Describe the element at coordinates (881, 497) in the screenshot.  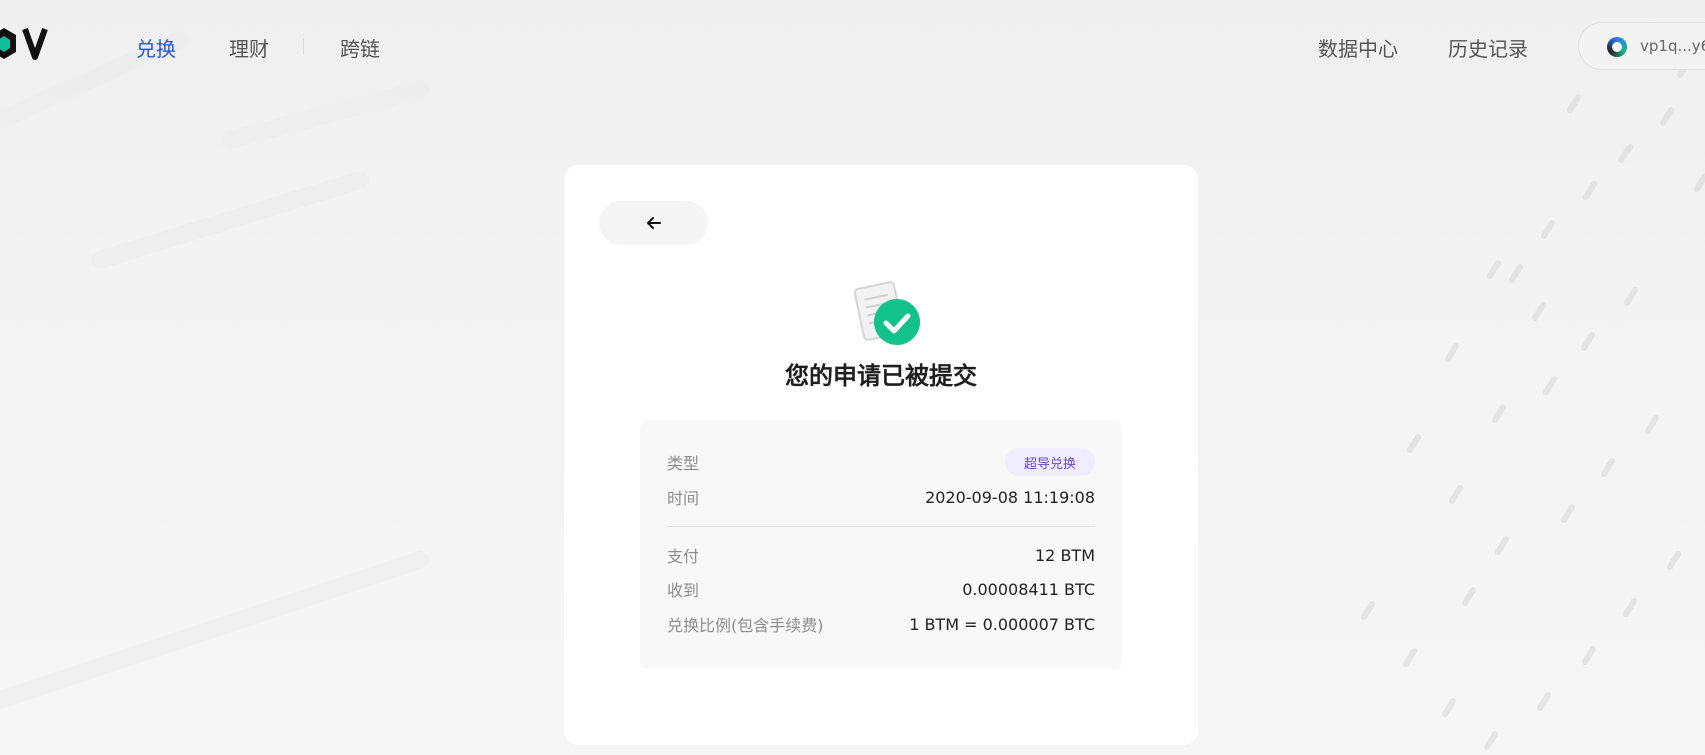
I see `detail-row-time: 时间 2020-09-08 11:19:08` at that location.